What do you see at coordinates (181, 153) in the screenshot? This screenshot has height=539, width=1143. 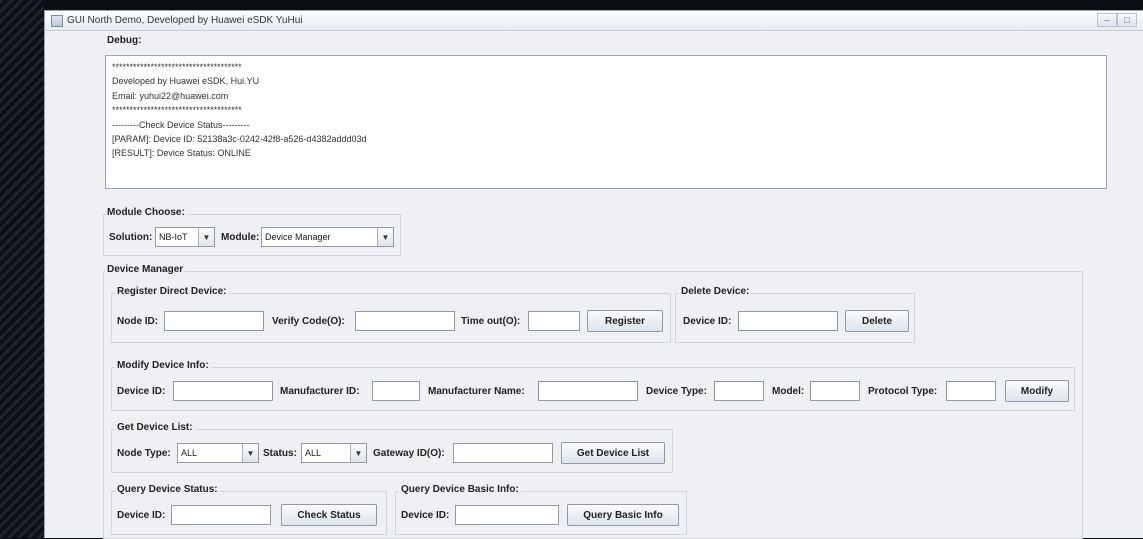 I see `debug-line: [RESULT]: Device Status: ONLINE` at bounding box center [181, 153].